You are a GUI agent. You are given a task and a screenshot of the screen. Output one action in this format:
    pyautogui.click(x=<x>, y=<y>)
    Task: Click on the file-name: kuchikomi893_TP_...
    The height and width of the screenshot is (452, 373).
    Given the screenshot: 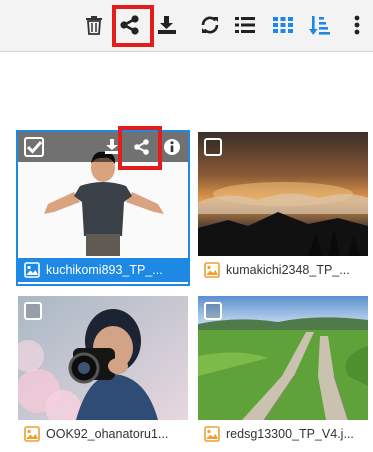 What is the action you would take?
    pyautogui.click(x=104, y=270)
    